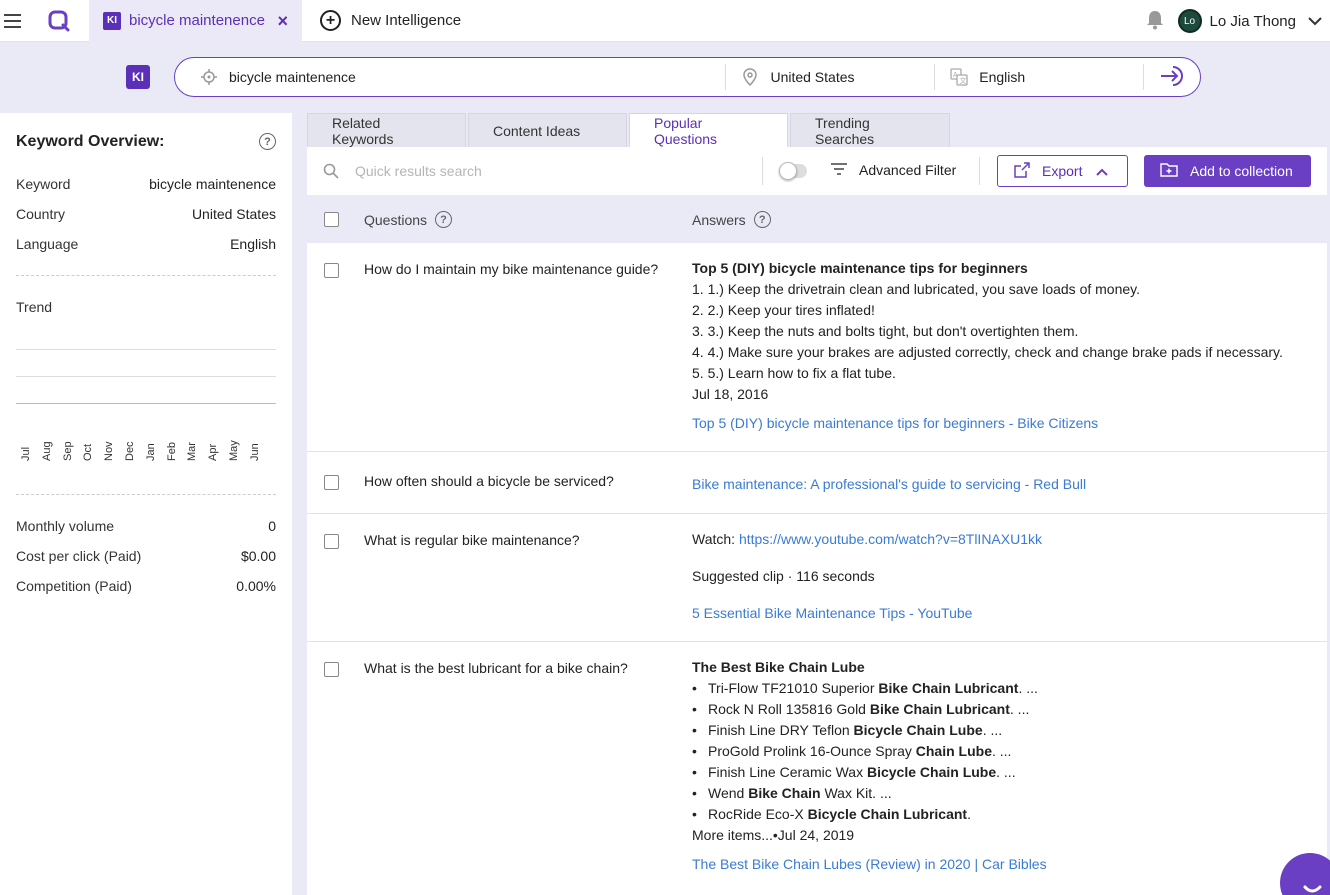 This screenshot has width=1330, height=895. I want to click on trend-label: Trend, so click(34, 307).